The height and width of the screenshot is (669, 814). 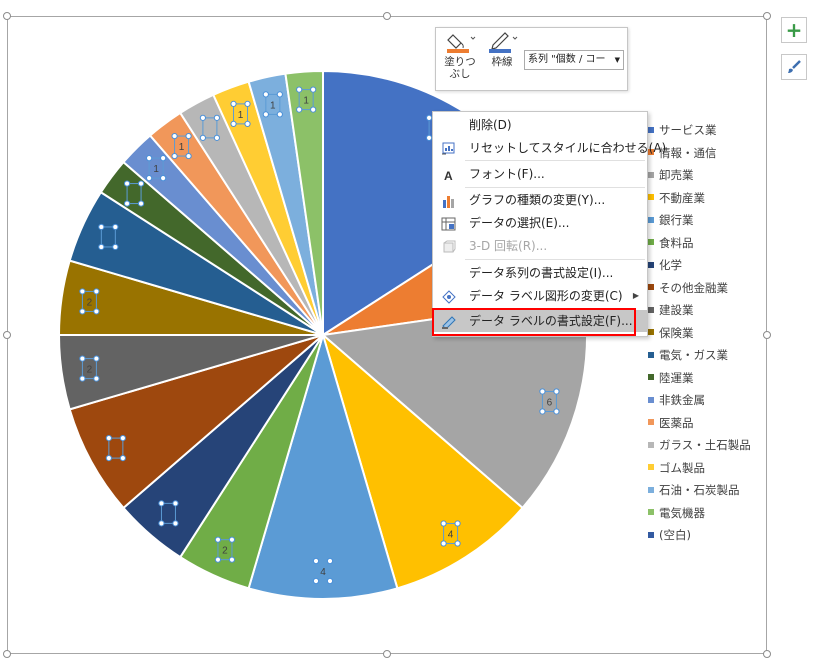 What do you see at coordinates (713, 381) in the screenshot?
I see `legend-item: 陸運業` at bounding box center [713, 381].